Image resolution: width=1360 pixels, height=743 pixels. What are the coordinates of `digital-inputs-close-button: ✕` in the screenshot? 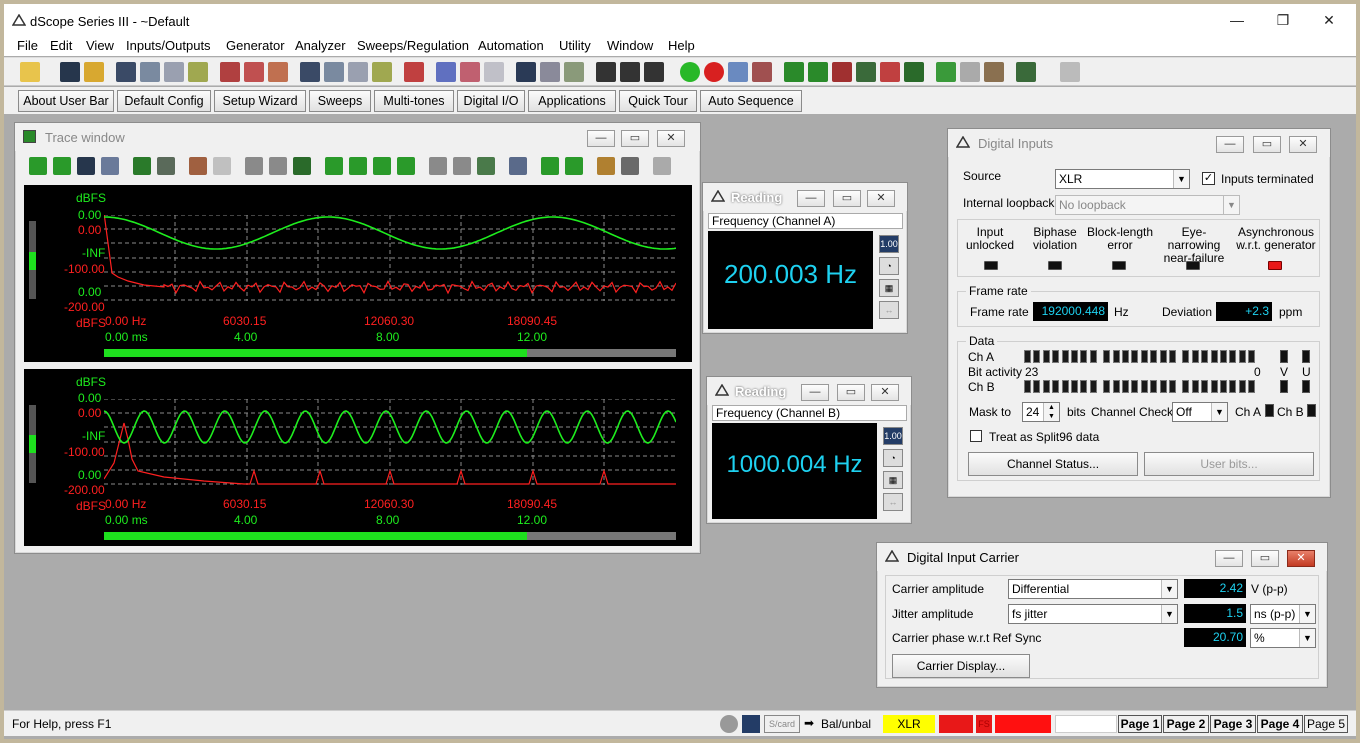 It's located at (1303, 144).